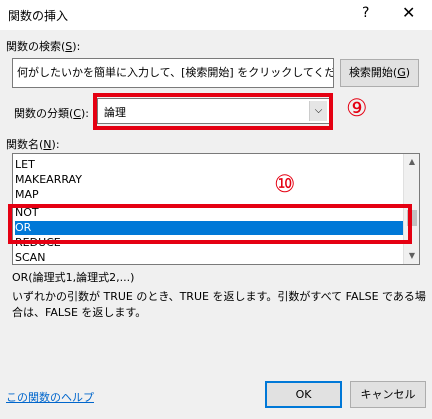 This screenshot has width=432, height=419. Describe the element at coordinates (213, 111) in the screenshot. I see `annotation-box-category` at that location.